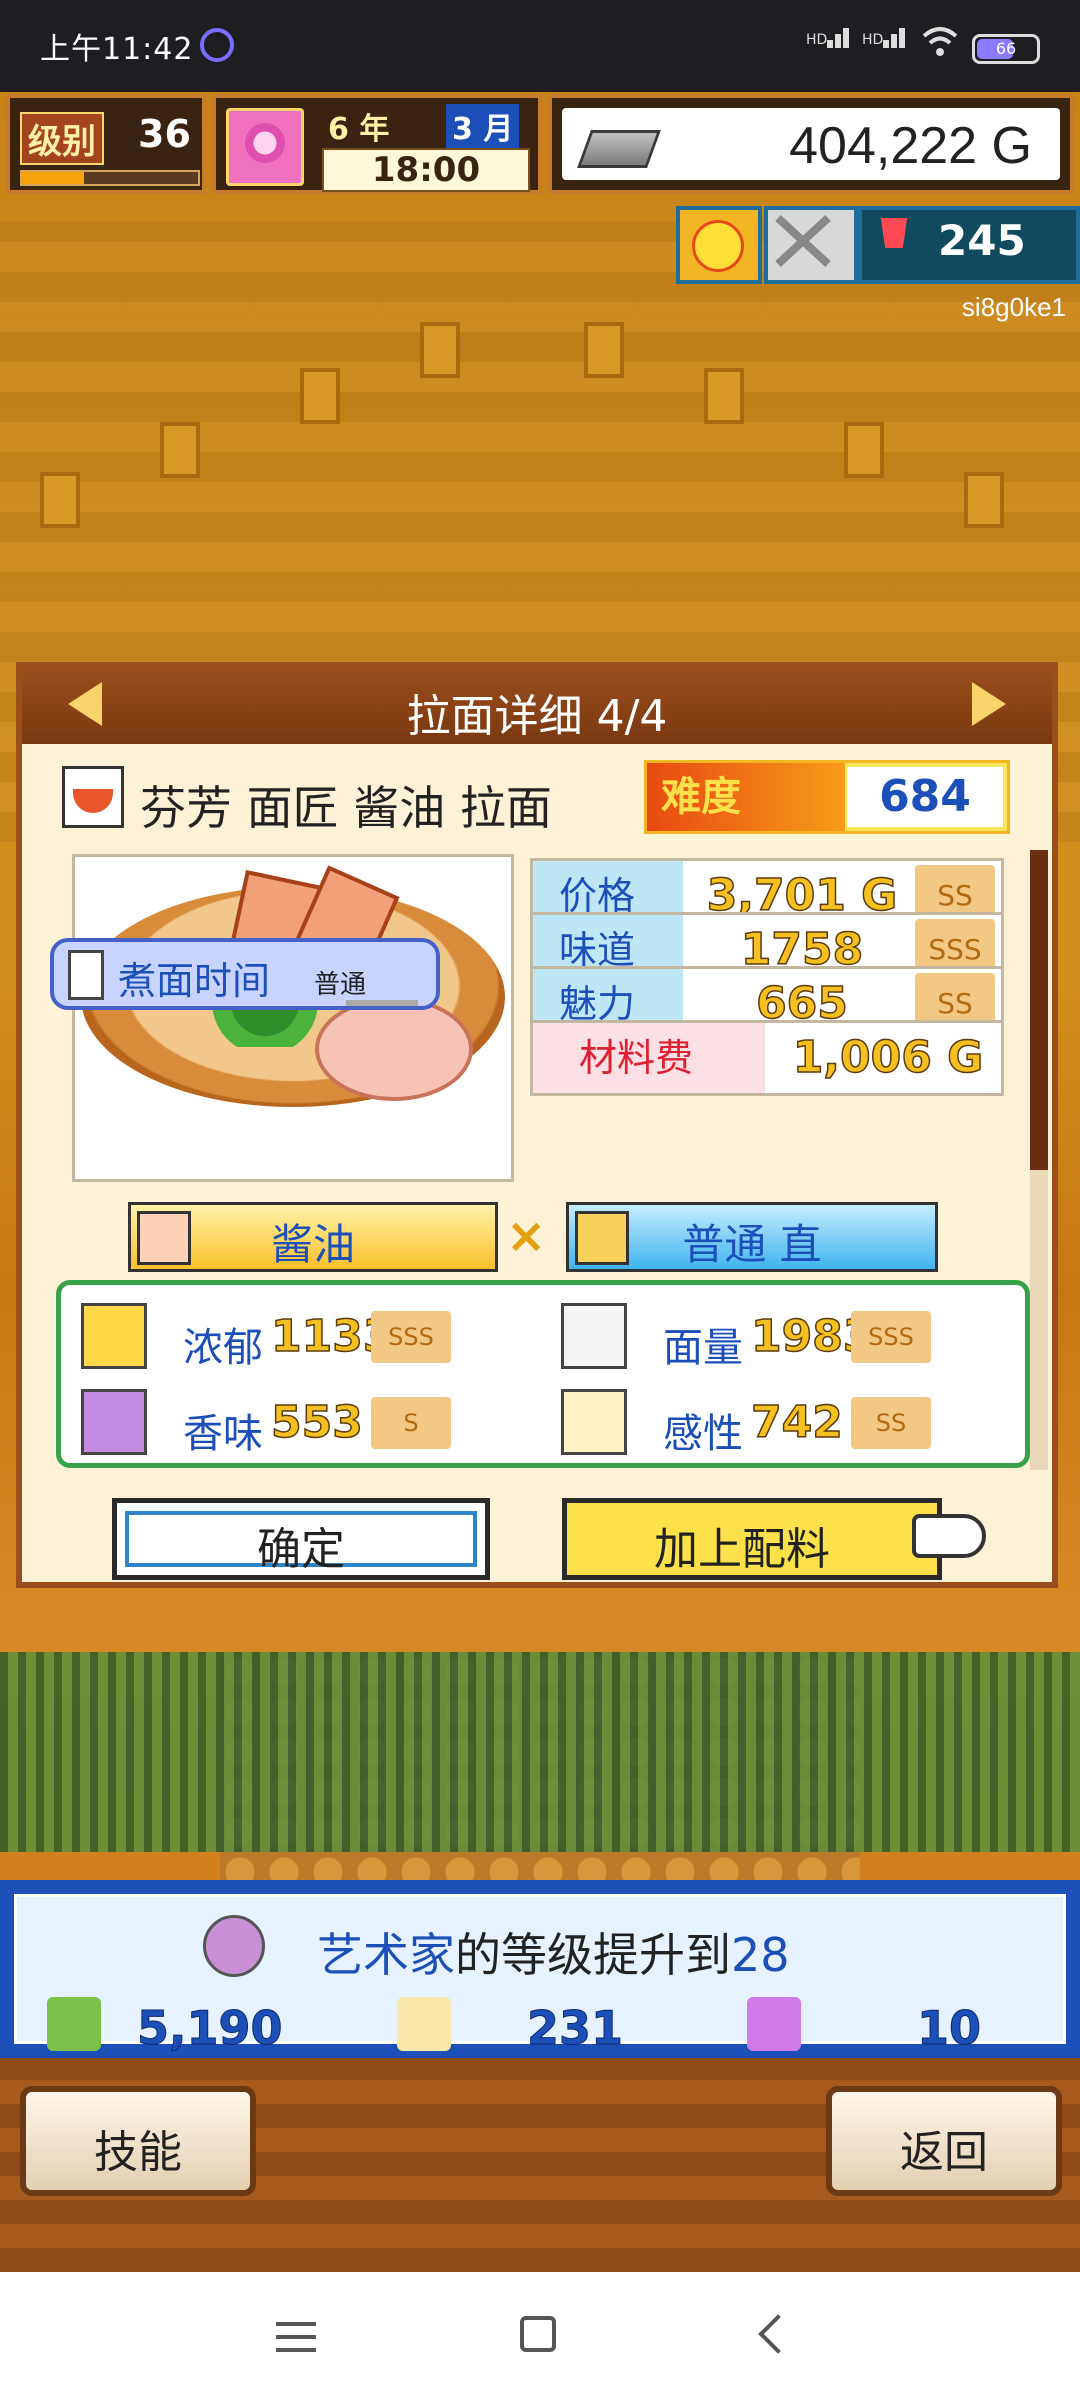 The width and height of the screenshot is (1080, 2400). I want to click on tools-icon, so click(803, 241).